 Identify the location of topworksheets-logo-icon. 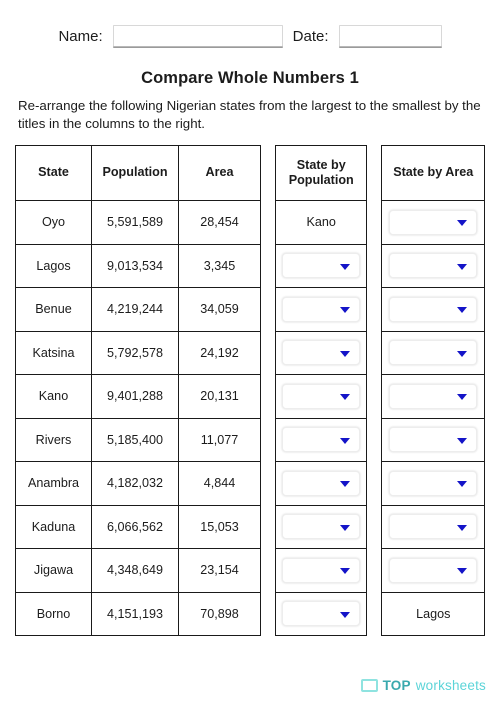
(369, 685).